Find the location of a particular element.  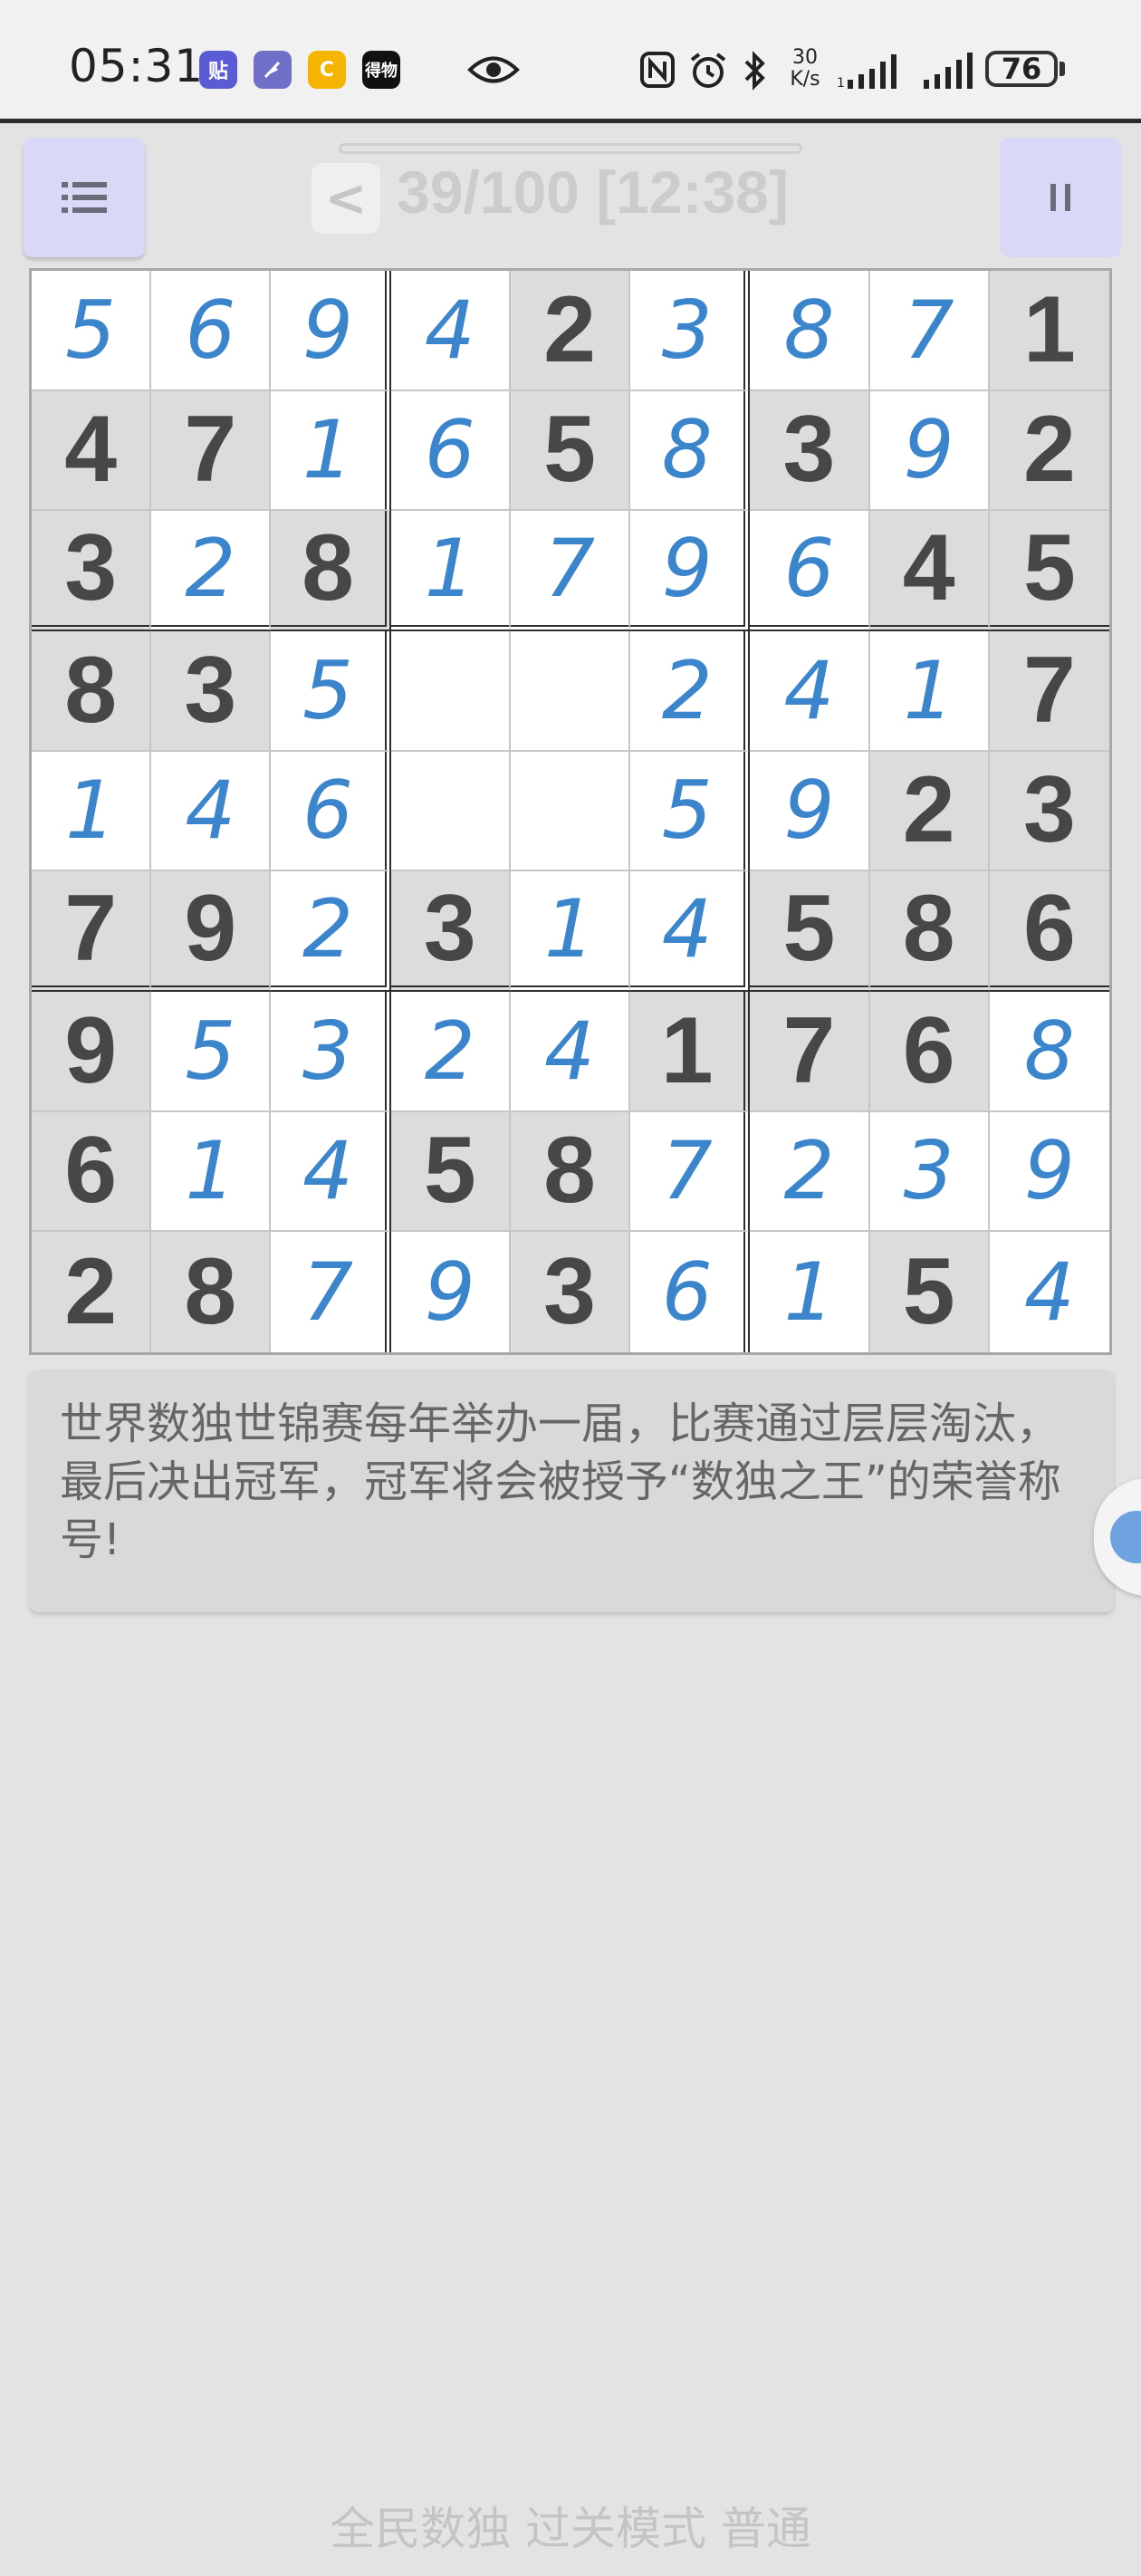

sudoku-cell-r6c1: 7 is located at coordinates (92, 931).